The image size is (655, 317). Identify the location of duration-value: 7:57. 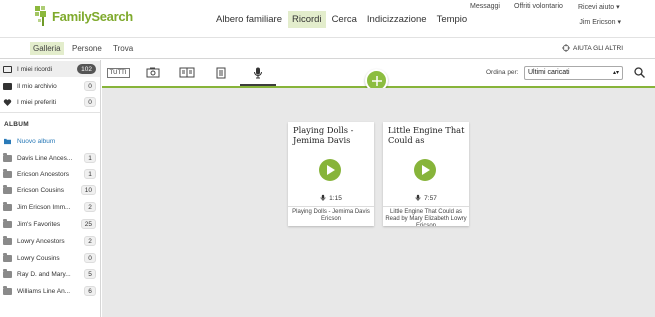
(430, 198).